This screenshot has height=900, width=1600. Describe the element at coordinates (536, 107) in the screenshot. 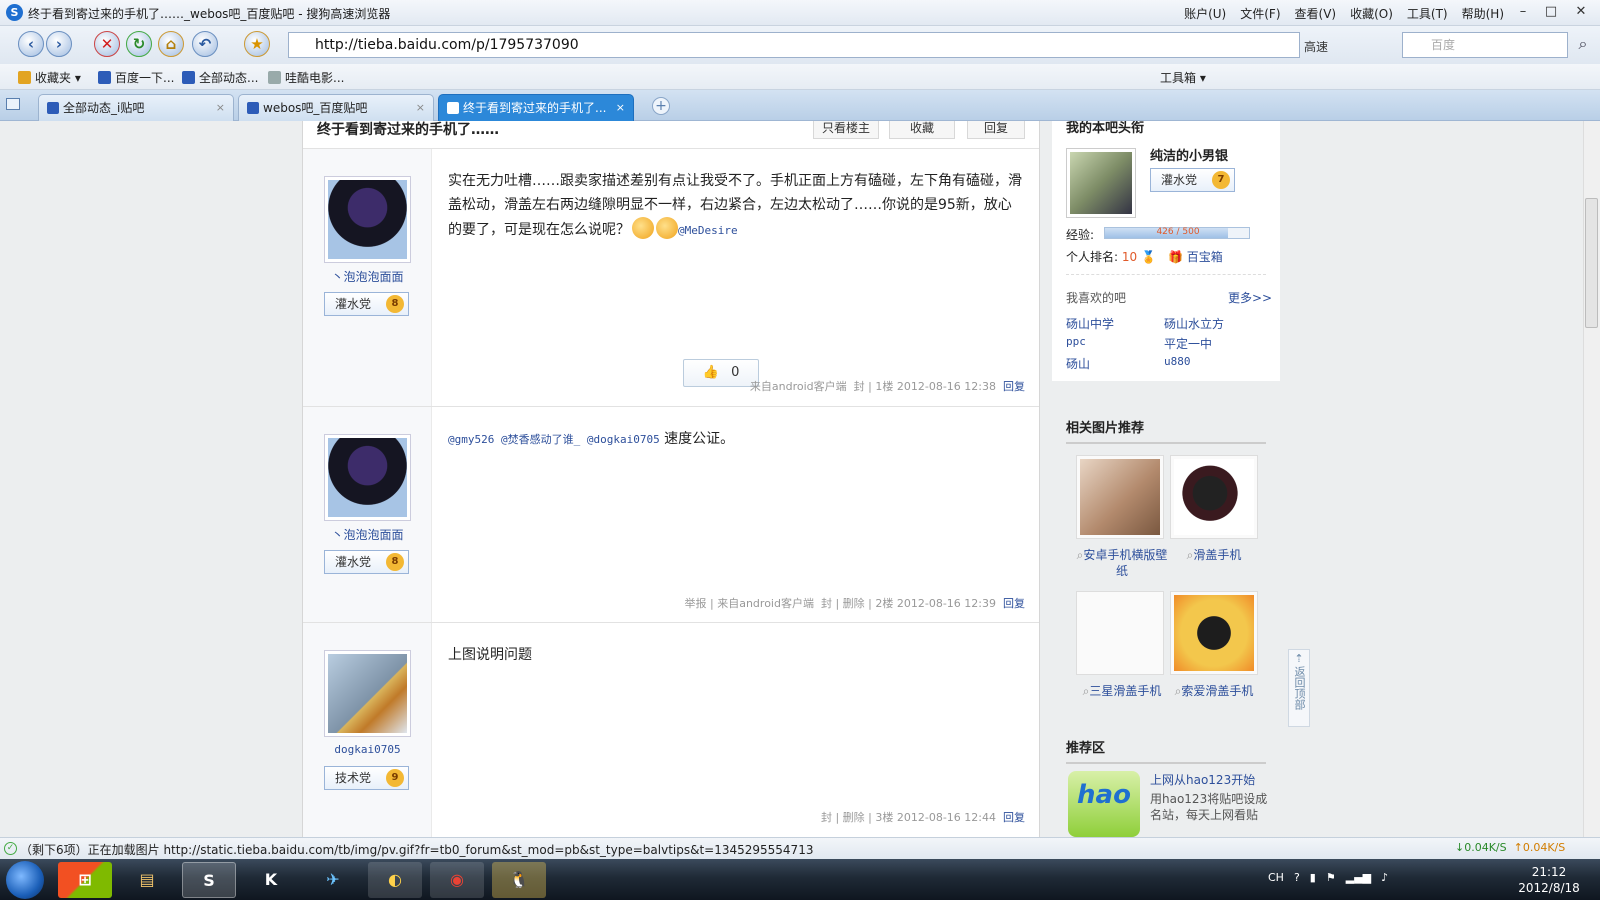

I see `tab-current-thread: 终于看到寄过来的手机了... ×` at that location.